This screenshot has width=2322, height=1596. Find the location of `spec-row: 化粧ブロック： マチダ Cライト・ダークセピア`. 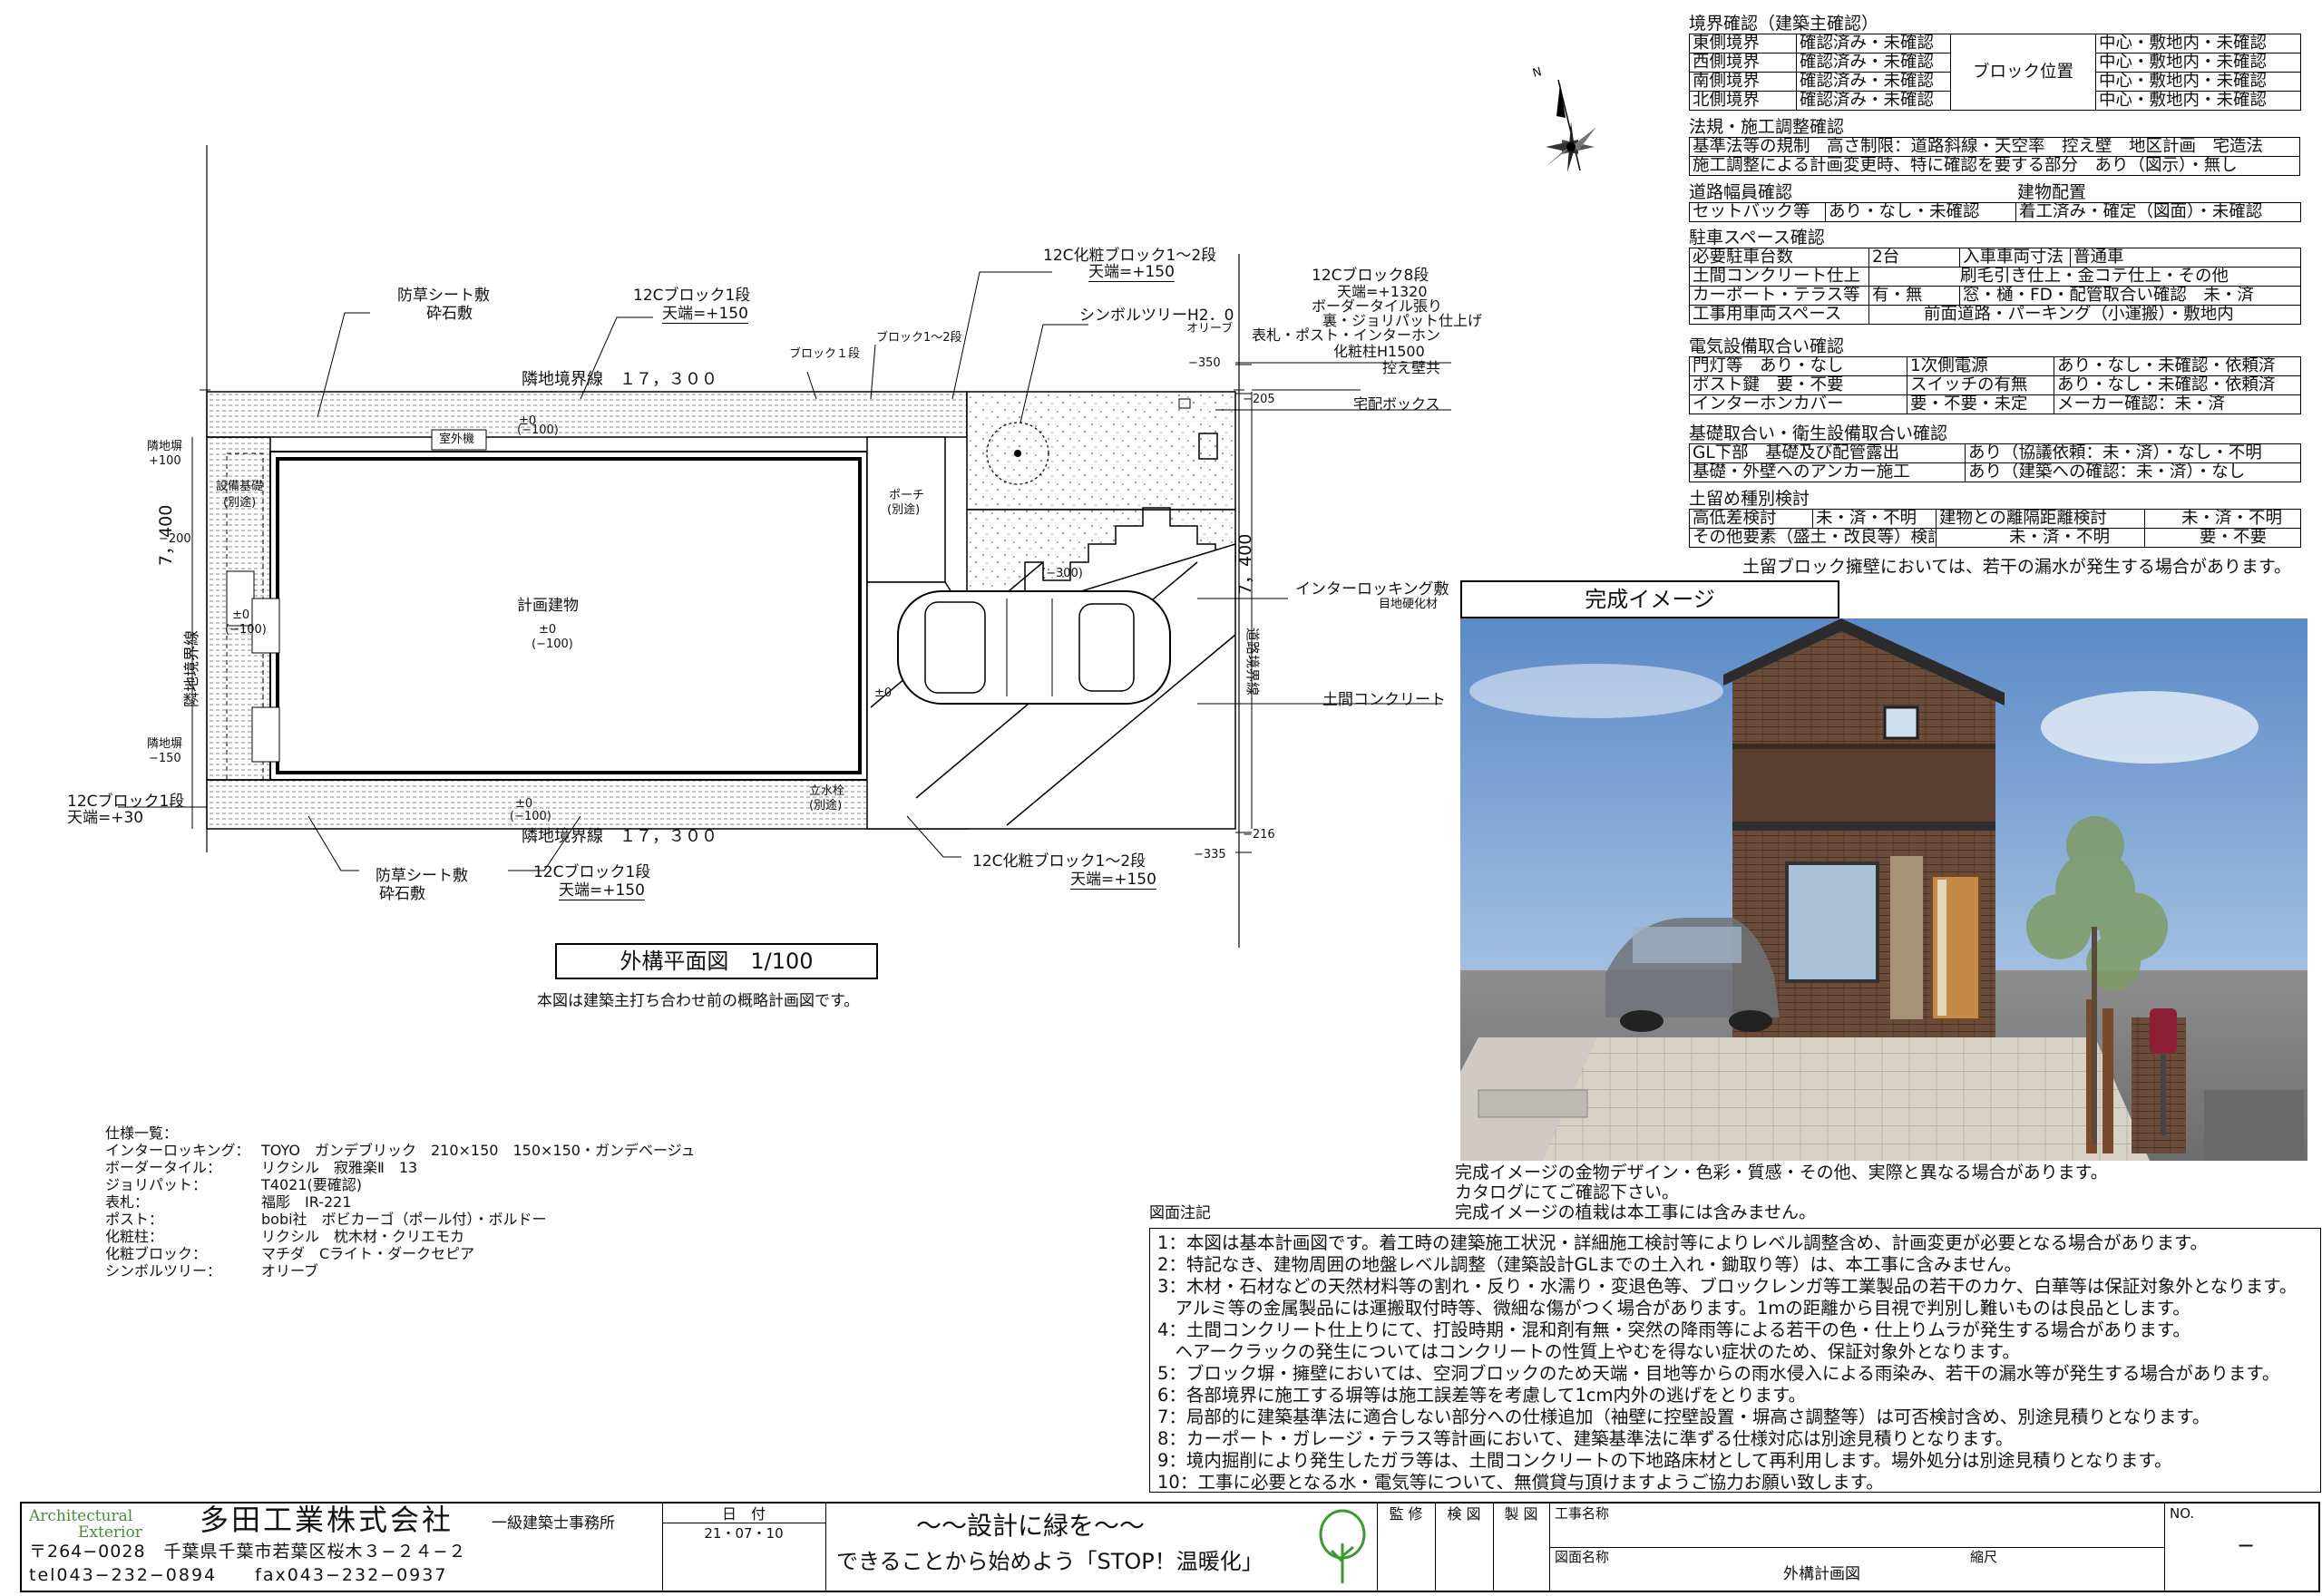

spec-row: 化粧ブロック： マチダ Cライト・ダークセピア is located at coordinates (513, 1251).